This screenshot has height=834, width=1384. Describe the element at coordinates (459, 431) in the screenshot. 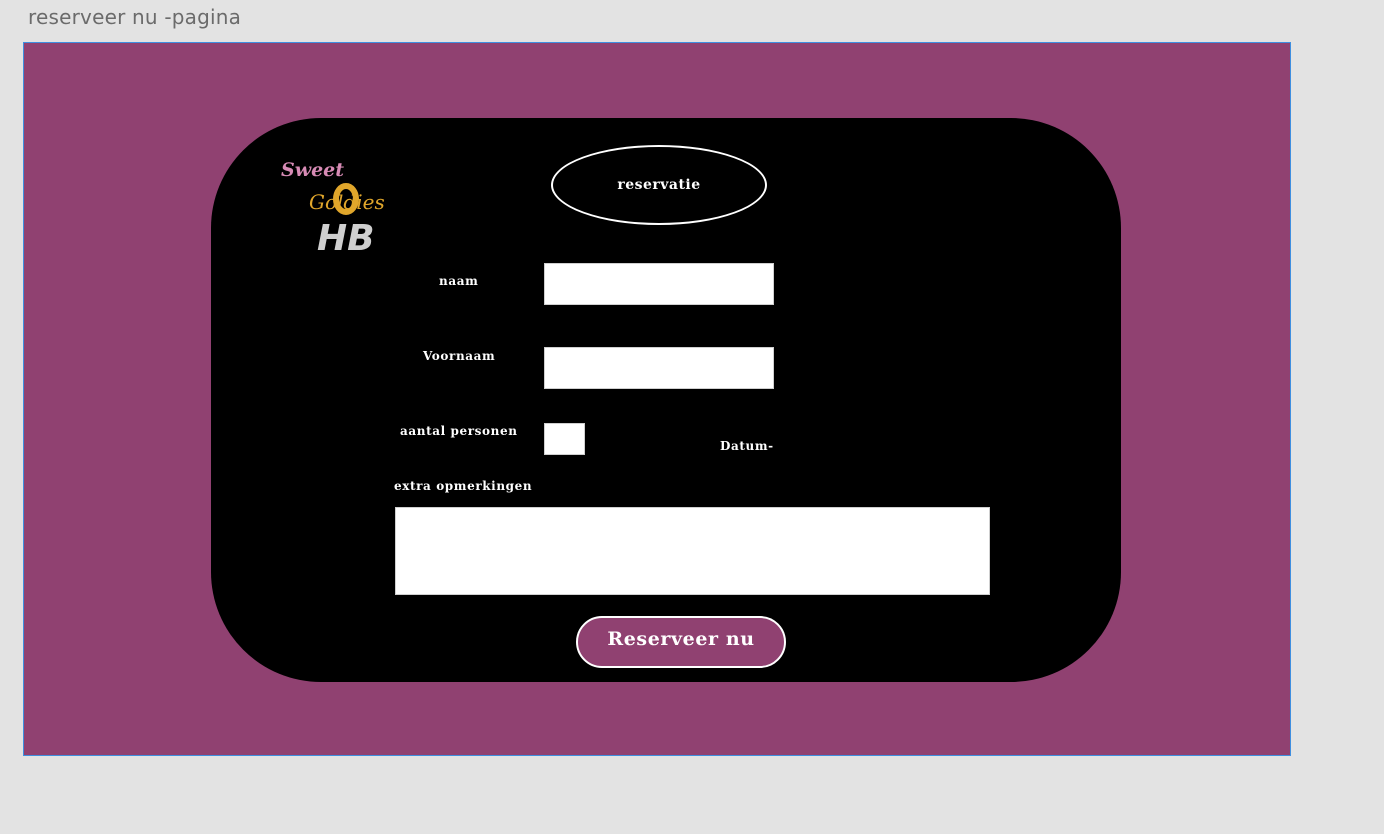

I see `aantal-personen-label: aantal personen` at that location.